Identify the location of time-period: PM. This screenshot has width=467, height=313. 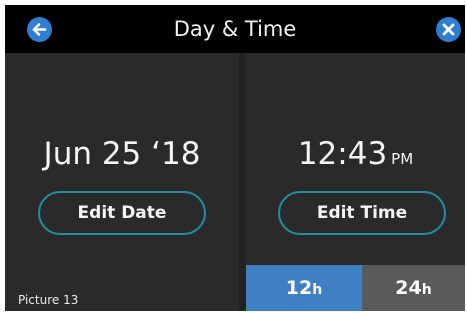
(402, 159).